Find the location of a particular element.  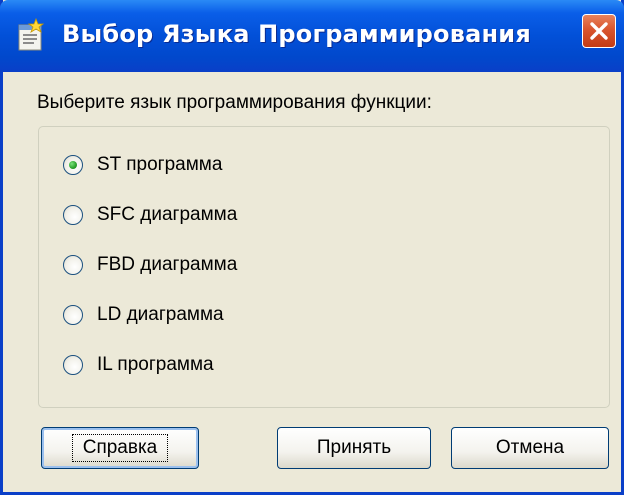

radio-option-sfc: SFC диаграмма is located at coordinates (150, 215).